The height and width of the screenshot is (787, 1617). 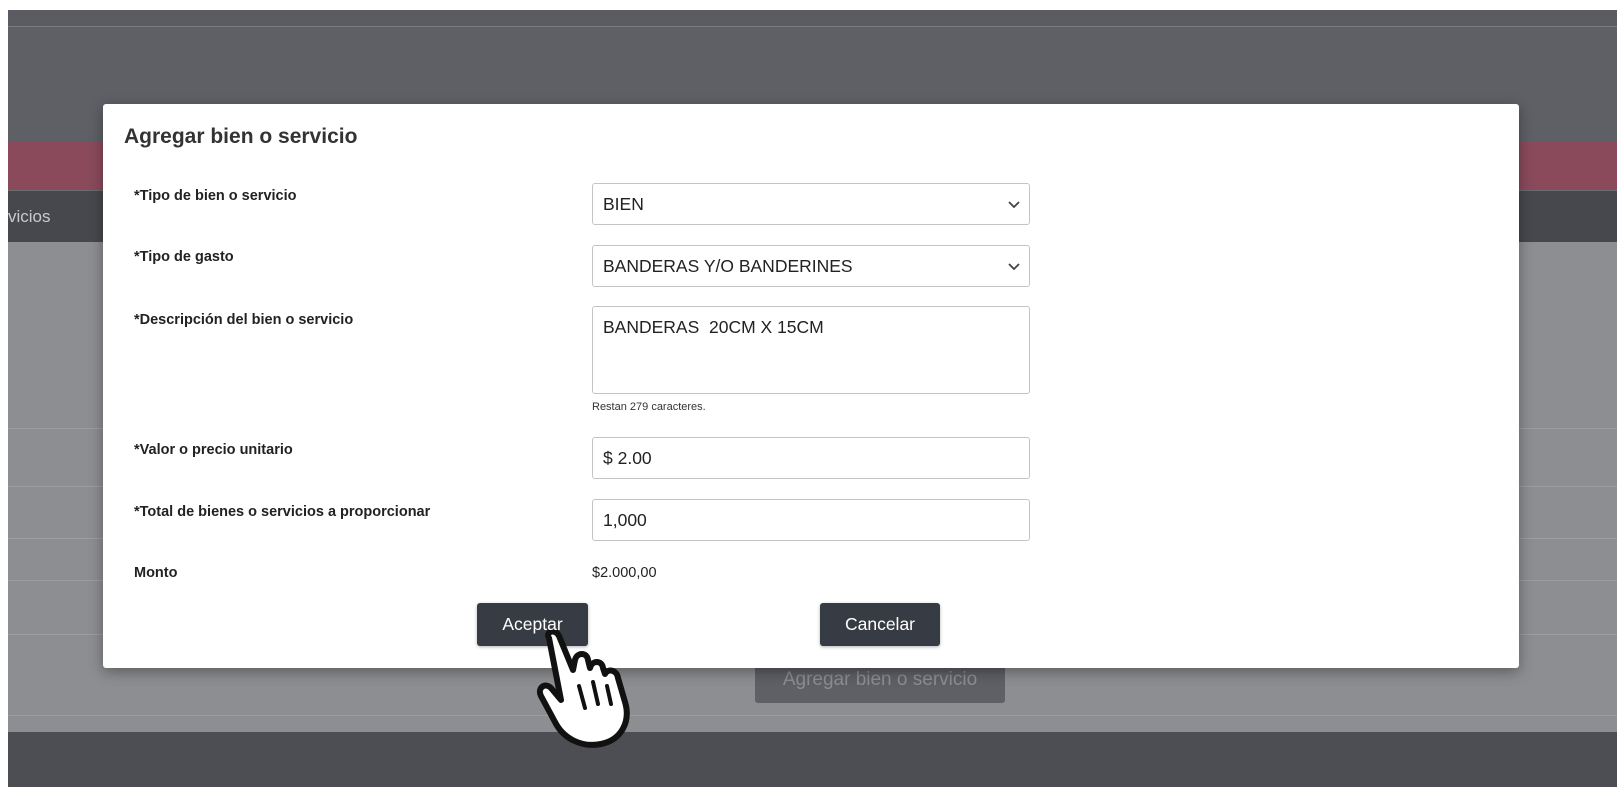 What do you see at coordinates (811, 204) in the screenshot?
I see `tipo-bien-select: BIEN` at bounding box center [811, 204].